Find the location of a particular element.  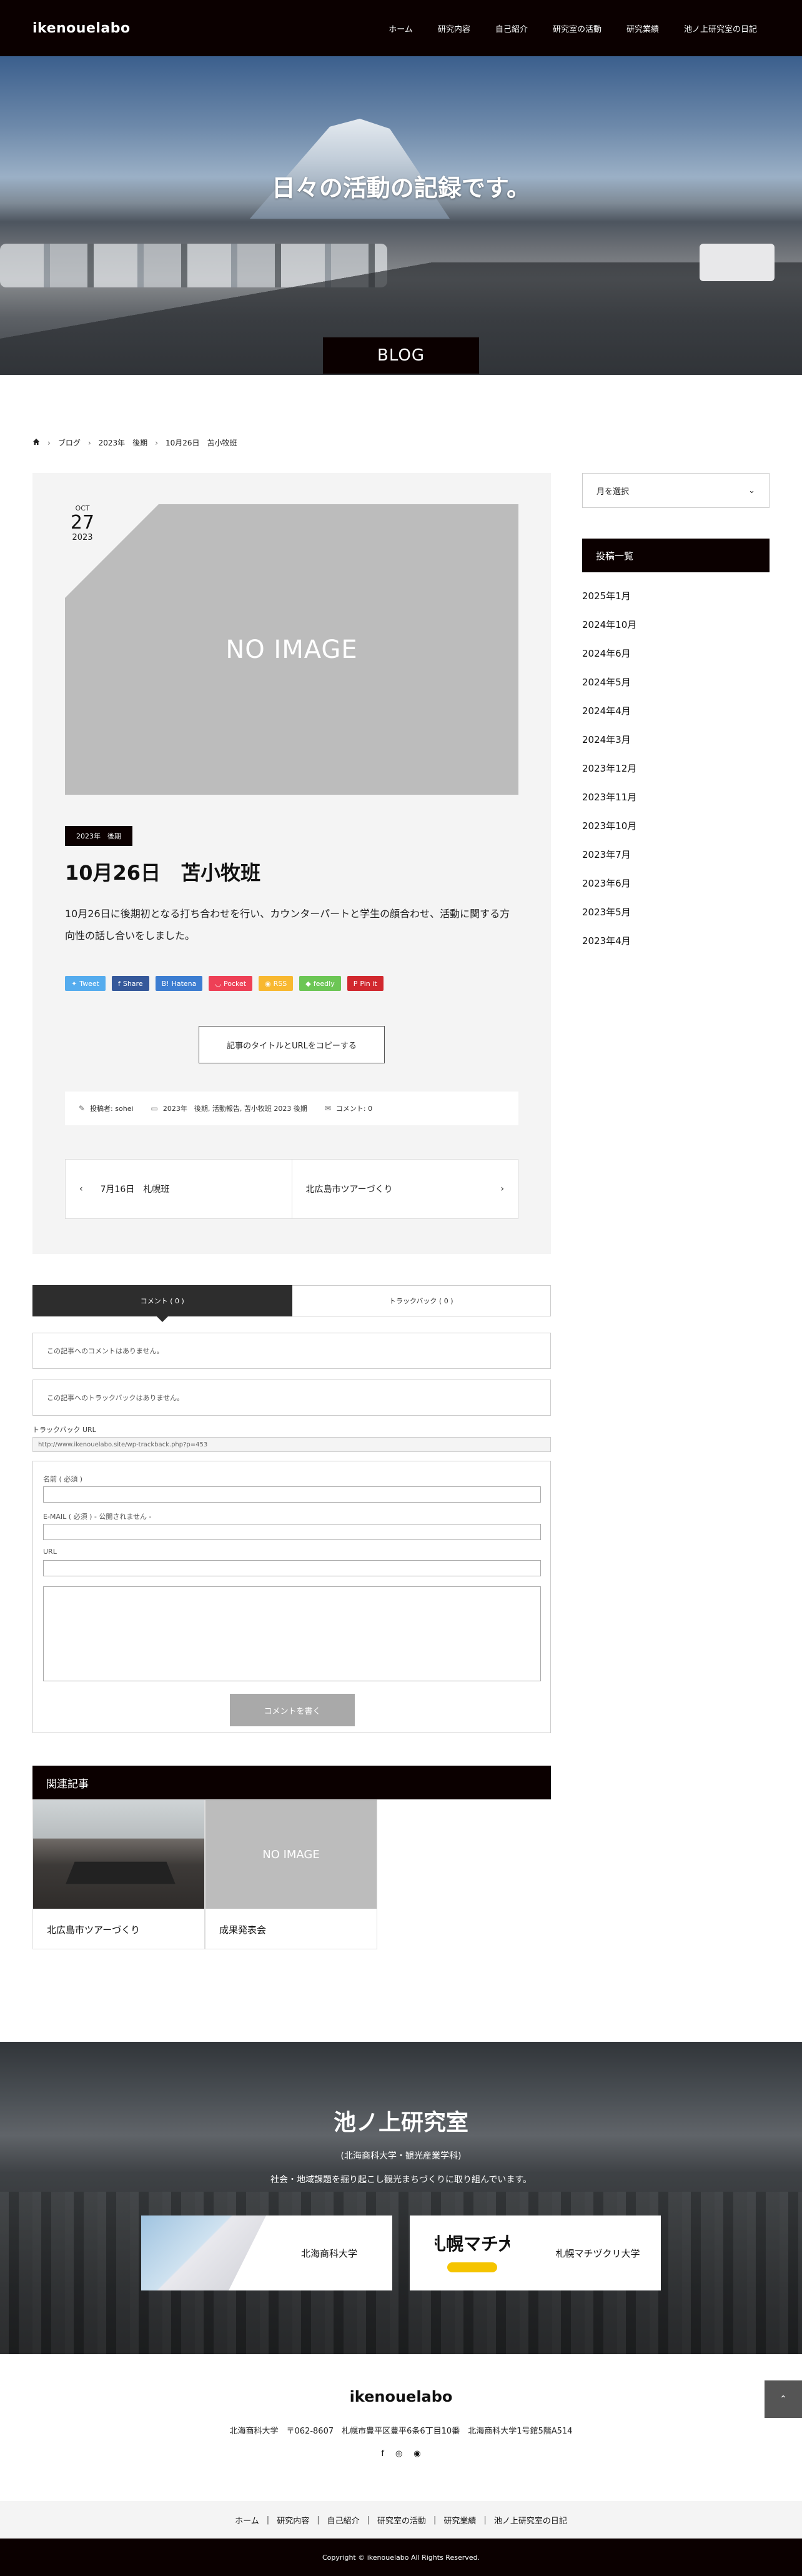

nav-item-home: ホーム is located at coordinates (400, 28).